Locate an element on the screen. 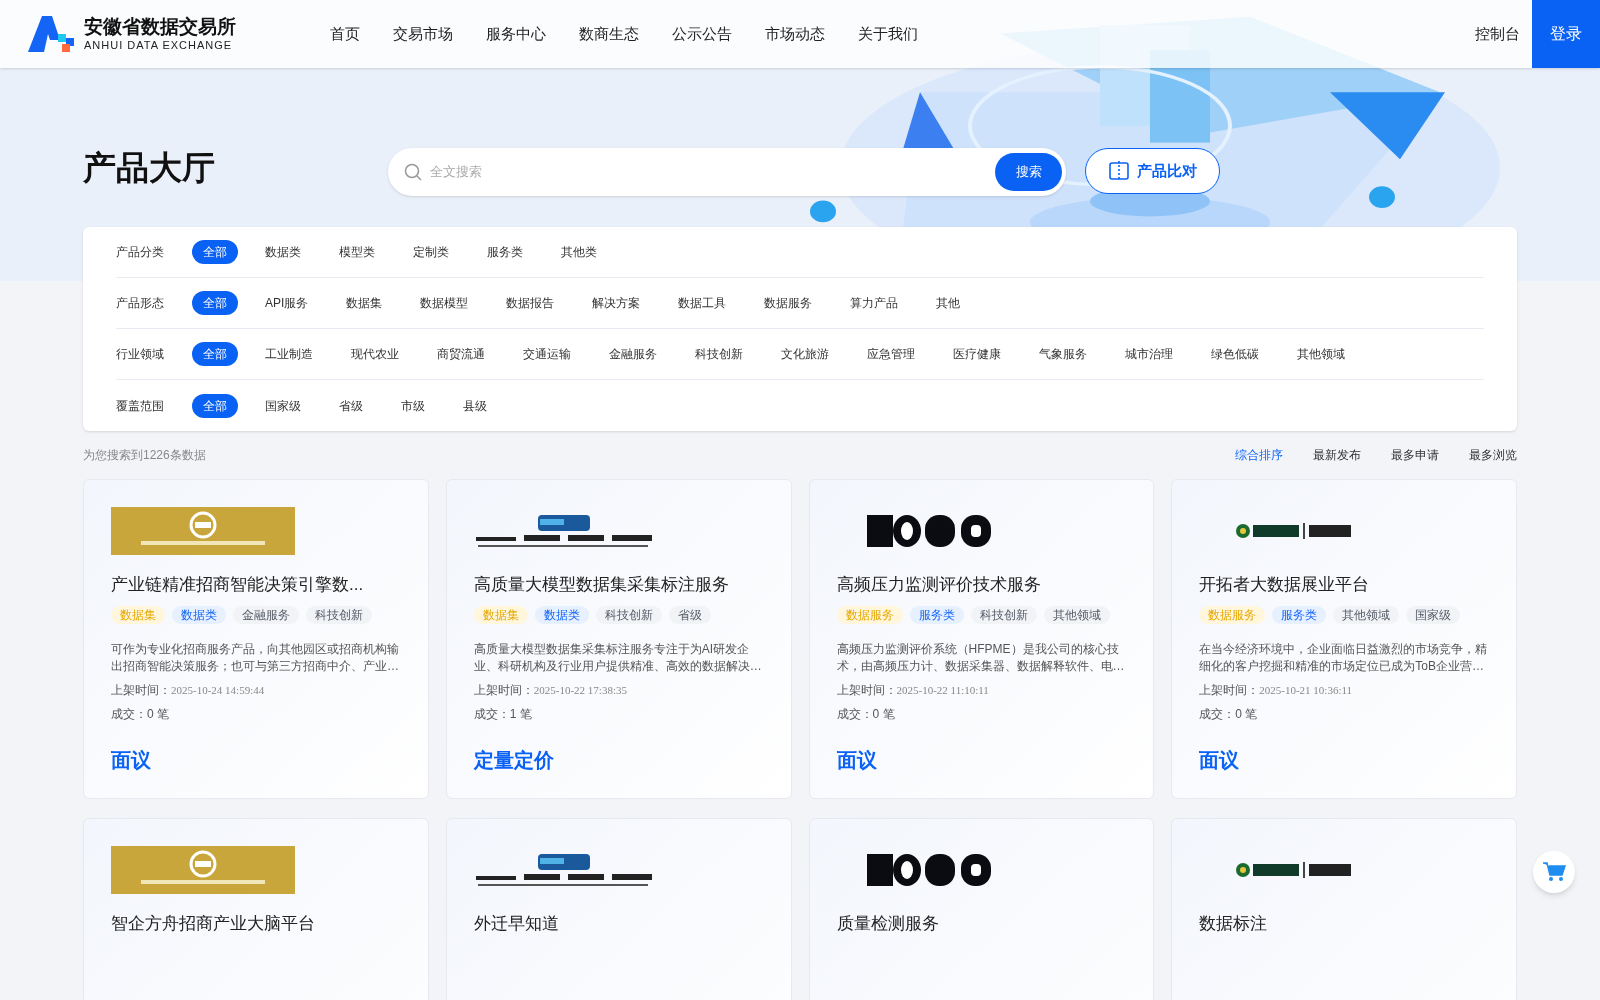  filter-option: 现代农业 is located at coordinates (375, 354).